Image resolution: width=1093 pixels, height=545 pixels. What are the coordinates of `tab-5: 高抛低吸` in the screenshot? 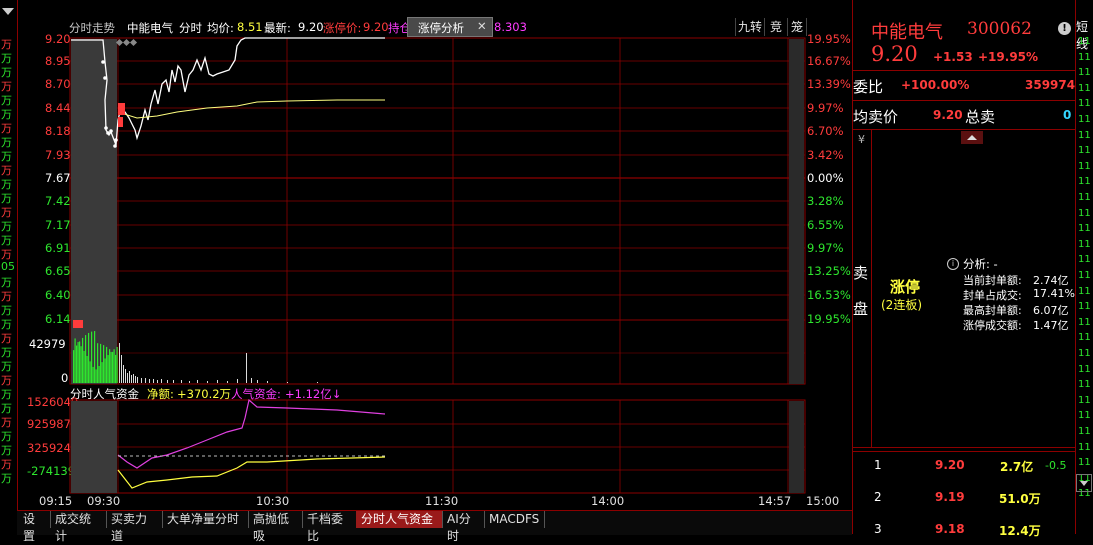 It's located at (275, 527).